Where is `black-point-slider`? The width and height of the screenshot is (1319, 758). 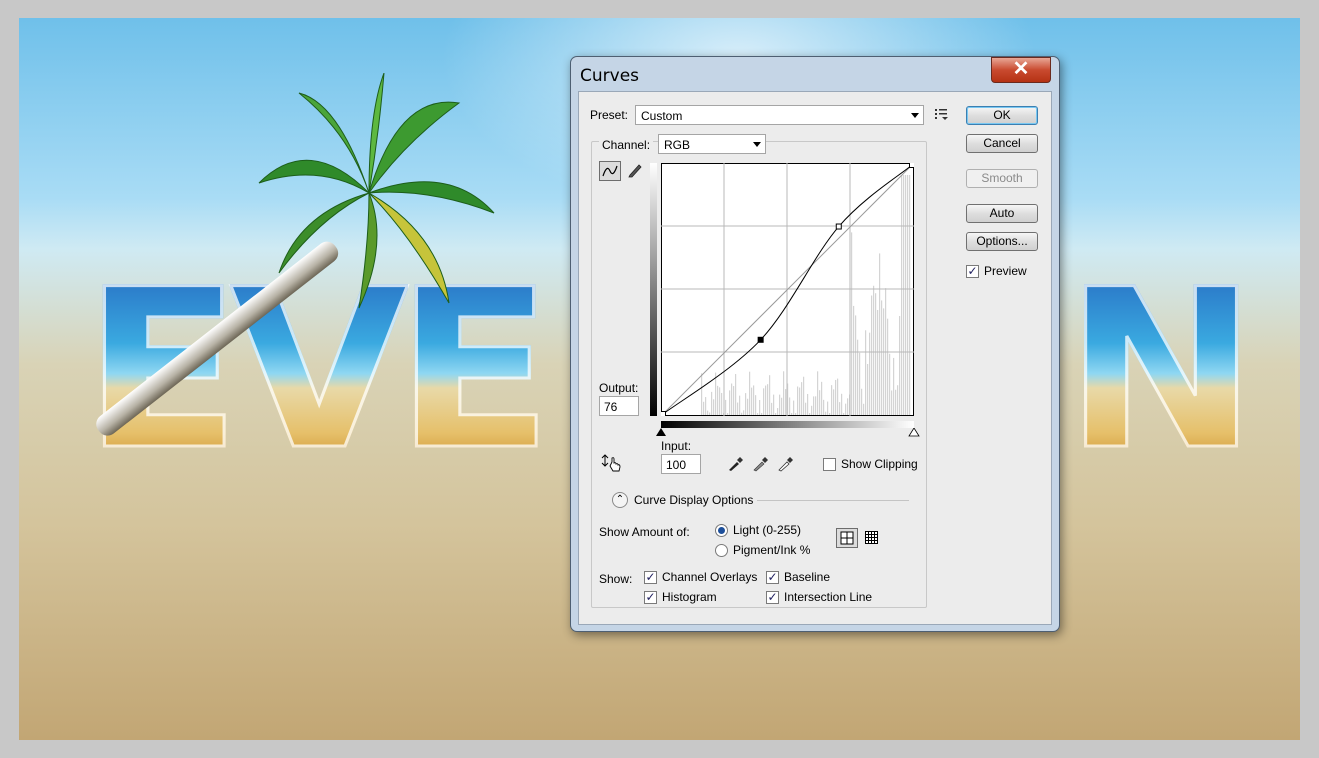 black-point-slider is located at coordinates (661, 432).